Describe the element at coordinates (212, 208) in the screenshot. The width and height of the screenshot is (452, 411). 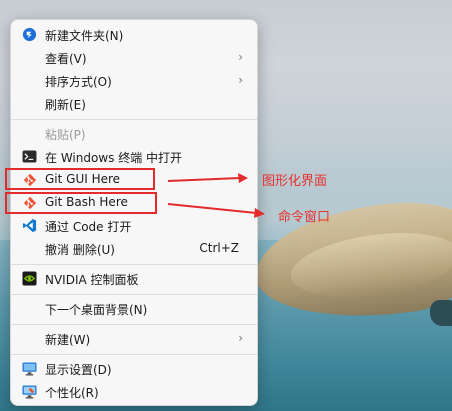
I see `arrow-to-bash-label` at that location.